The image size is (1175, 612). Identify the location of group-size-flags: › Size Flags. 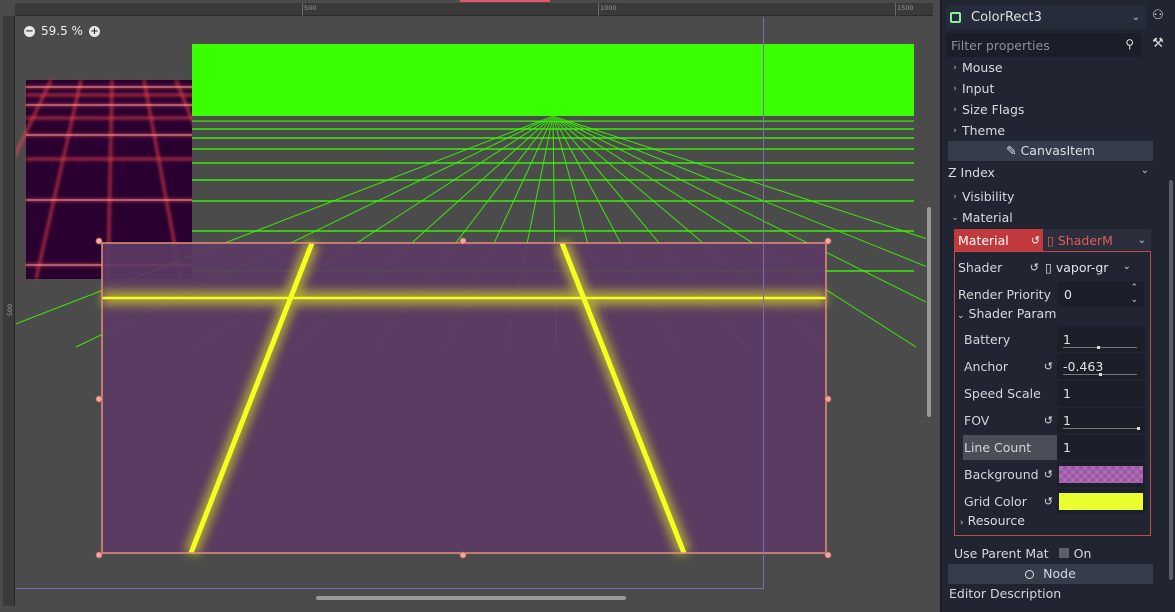
(1050, 109).